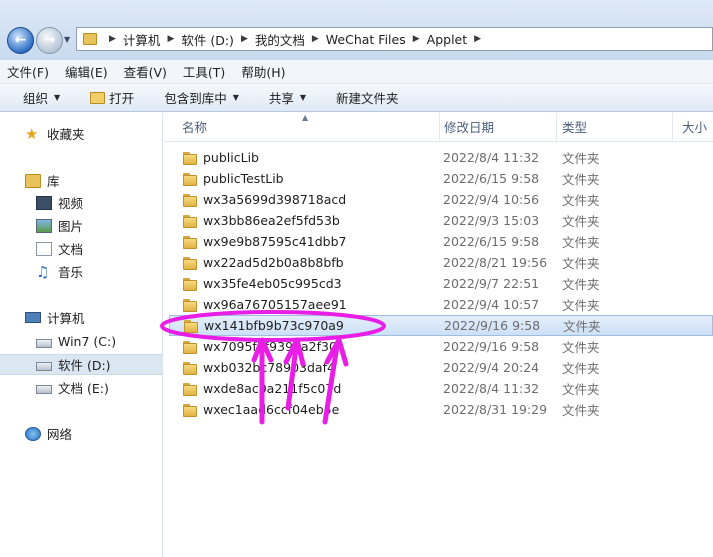 The image size is (713, 557). I want to click on file-name: publicLib, so click(231, 157).